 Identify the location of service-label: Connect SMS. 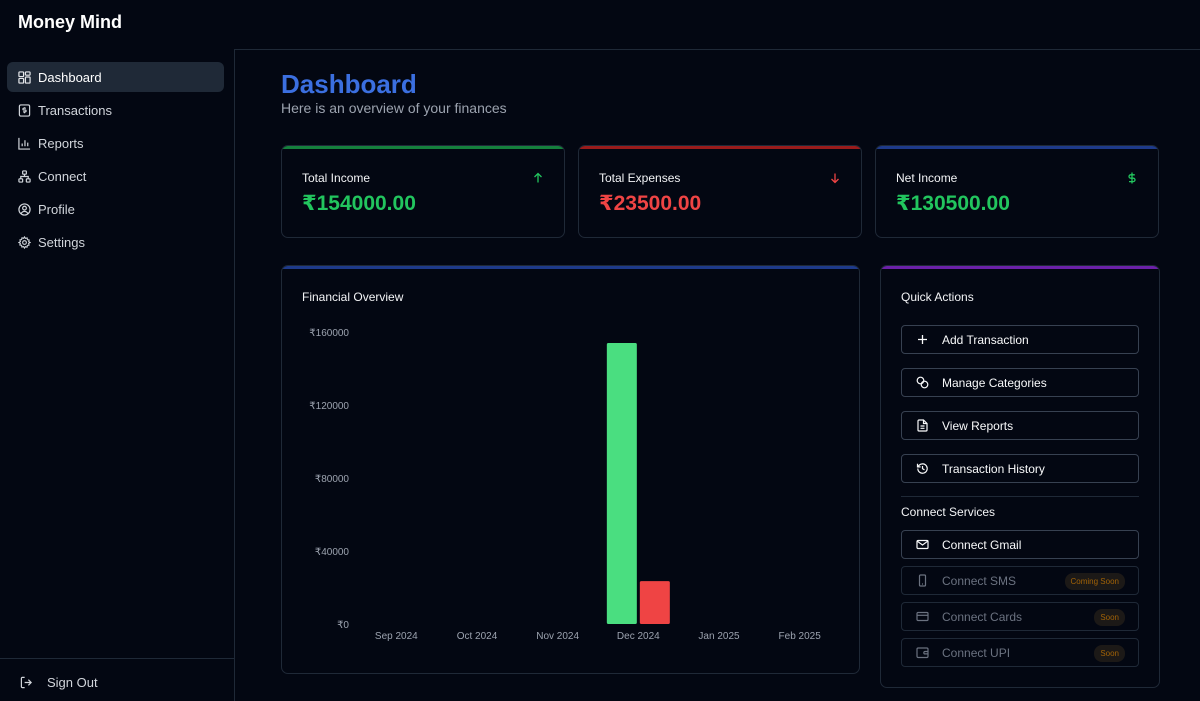
(979, 580).